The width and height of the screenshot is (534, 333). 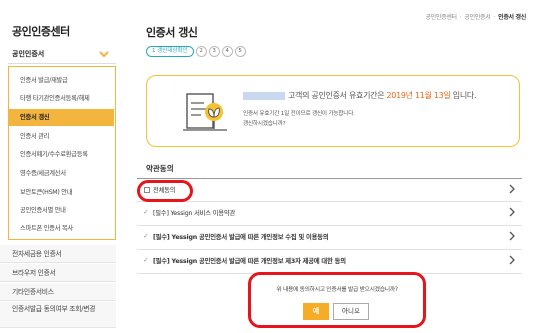 What do you see at coordinates (61, 117) in the screenshot?
I see `sidebar-item-renew: 인증서 갱신` at bounding box center [61, 117].